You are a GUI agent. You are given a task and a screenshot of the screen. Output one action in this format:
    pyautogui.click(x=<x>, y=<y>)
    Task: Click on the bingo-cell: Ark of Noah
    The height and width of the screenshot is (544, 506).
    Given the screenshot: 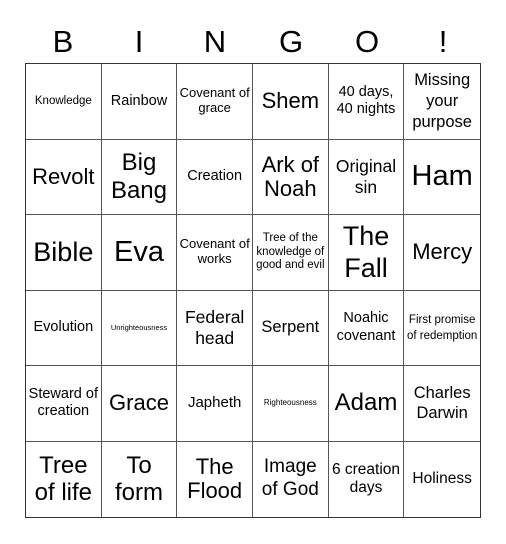 What is the action you would take?
    pyautogui.click(x=290, y=177)
    